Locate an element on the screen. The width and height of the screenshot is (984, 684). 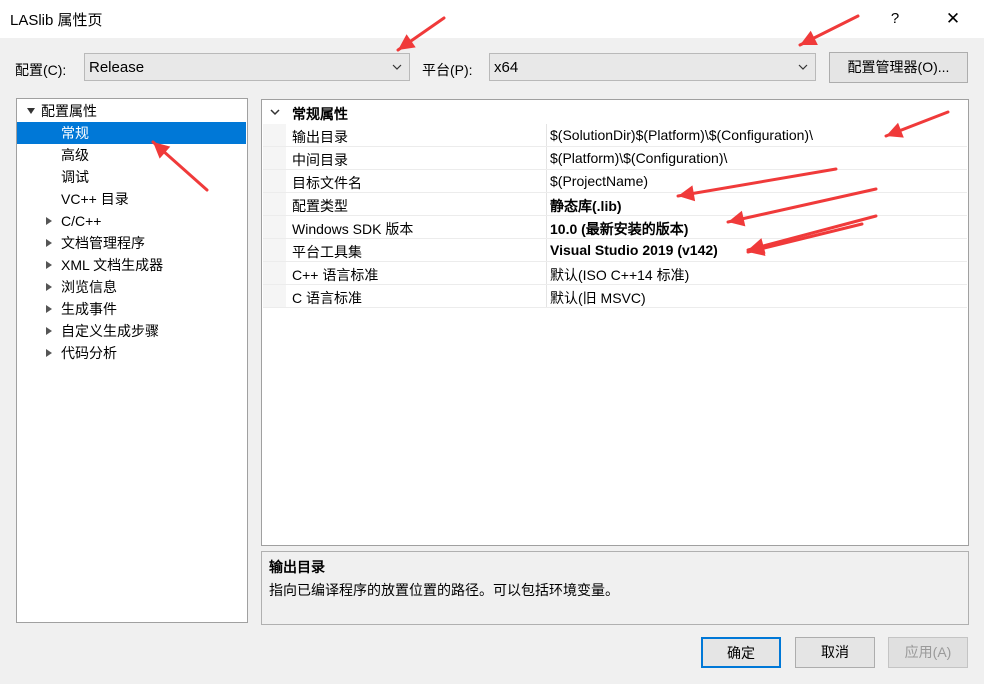
property-name: C 语言标准 is located at coordinates (327, 298).